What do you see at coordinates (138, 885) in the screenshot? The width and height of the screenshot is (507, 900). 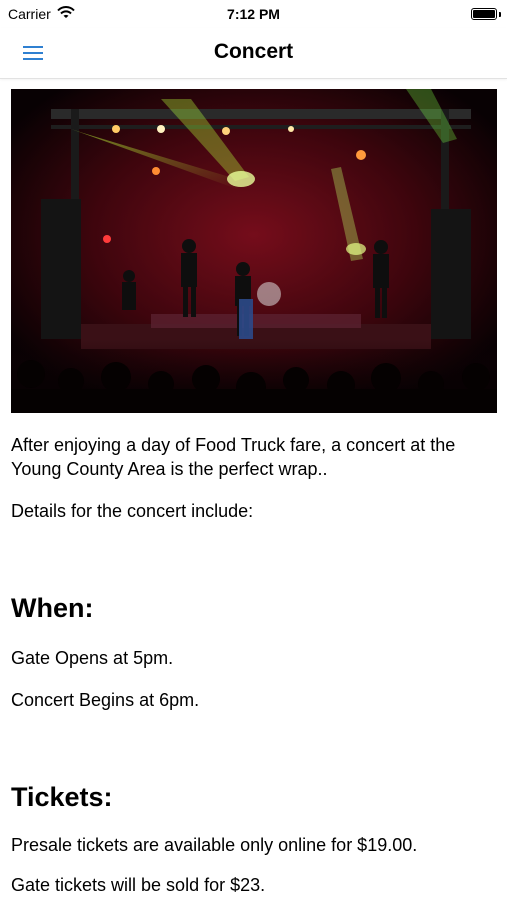 I see `gate-tickets-text: Gate tickets will be sold for $23.` at bounding box center [138, 885].